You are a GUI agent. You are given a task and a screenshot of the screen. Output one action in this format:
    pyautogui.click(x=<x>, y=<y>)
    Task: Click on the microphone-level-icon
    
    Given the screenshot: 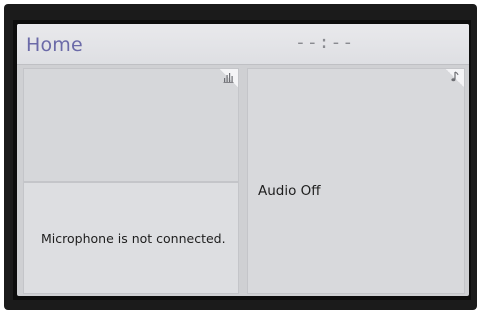 What is the action you would take?
    pyautogui.click(x=228, y=78)
    